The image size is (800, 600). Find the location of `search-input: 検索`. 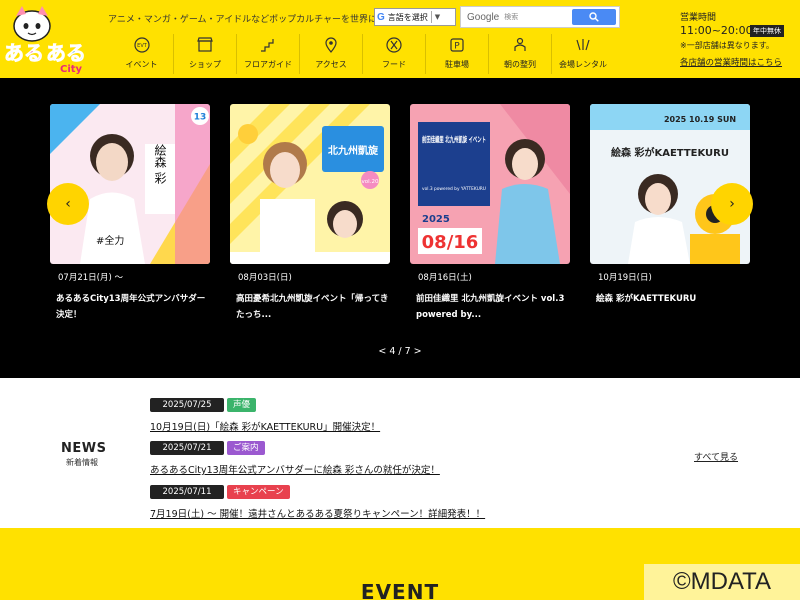

search-input: 検索 is located at coordinates (538, 17).